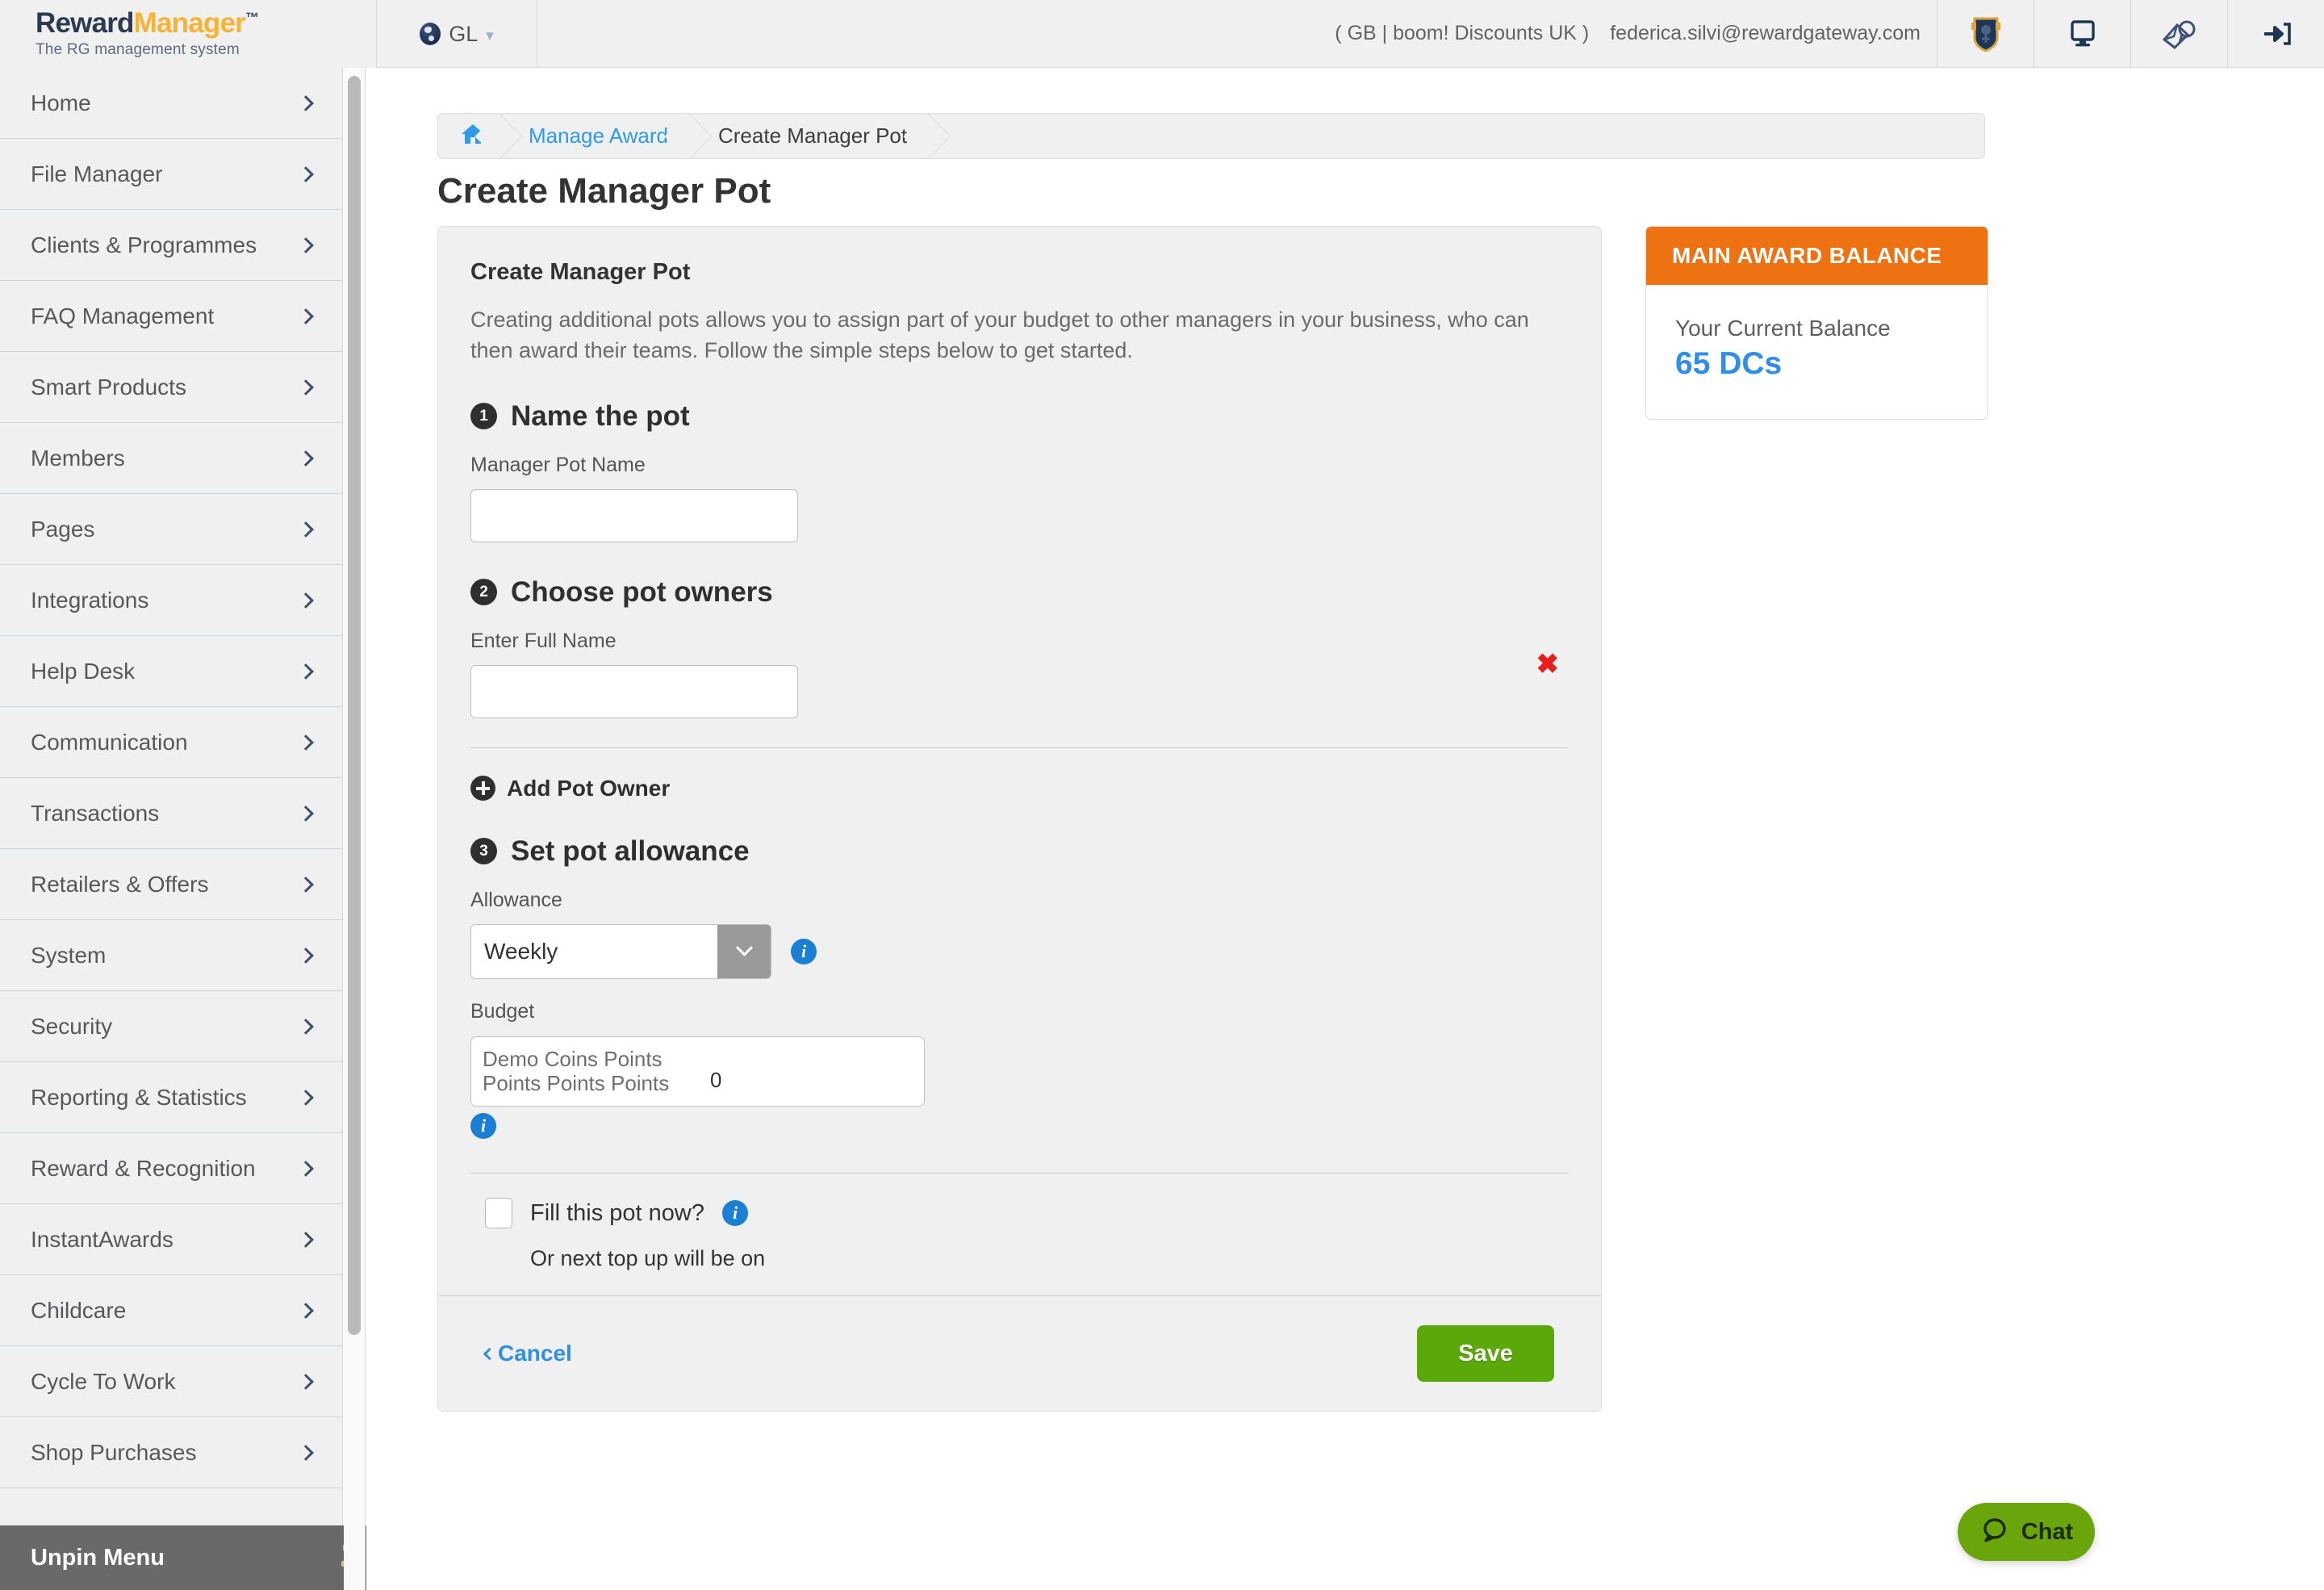 The width and height of the screenshot is (2324, 1590). I want to click on plus-circle-icon, so click(482, 788).